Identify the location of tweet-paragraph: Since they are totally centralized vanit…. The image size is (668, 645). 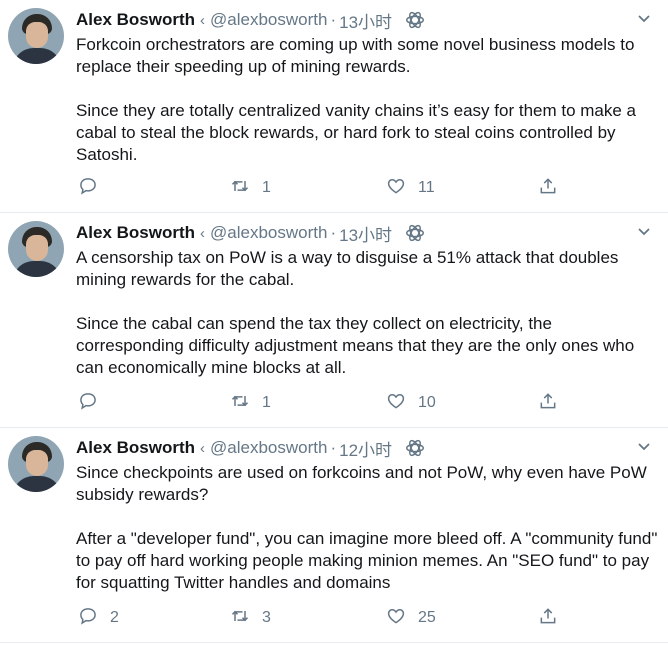
(356, 132).